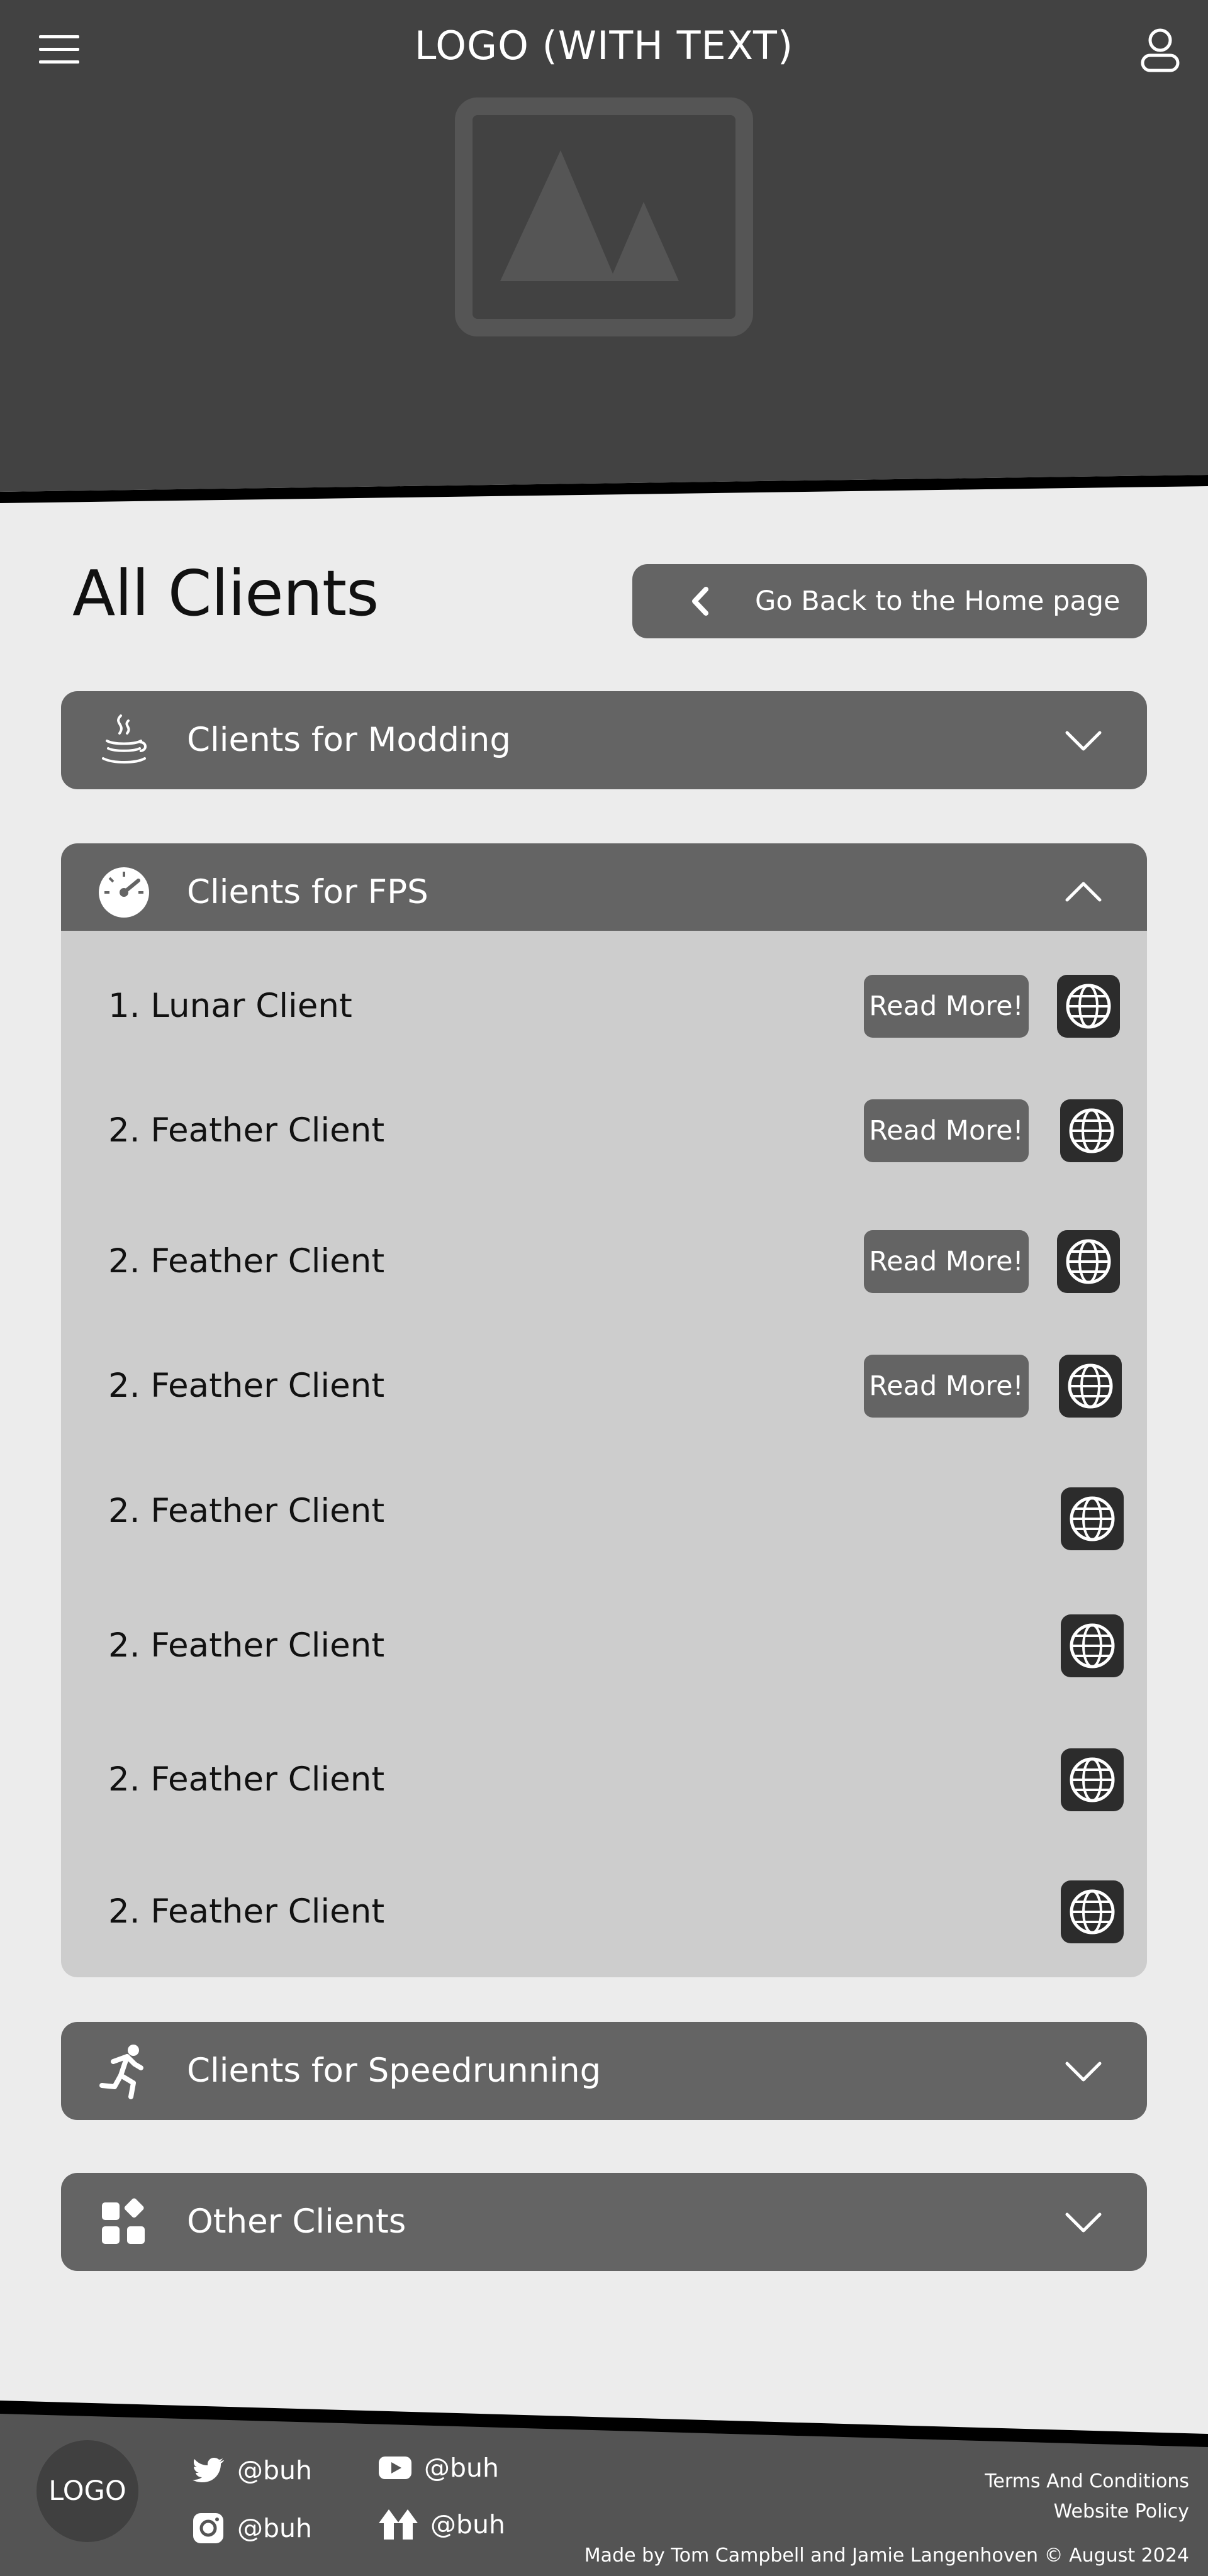 This screenshot has width=1208, height=2576. I want to click on client-name: 1. Lunar Client, so click(230, 1006).